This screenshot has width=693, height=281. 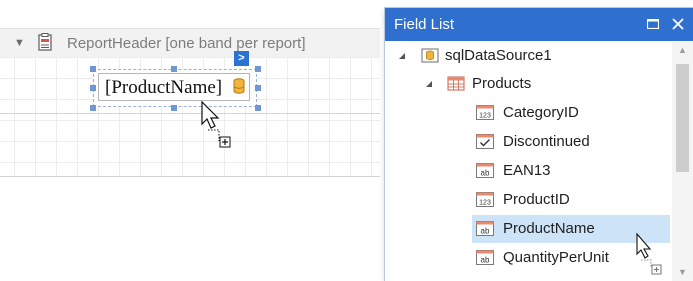 I want to click on close-icon, so click(x=678, y=24).